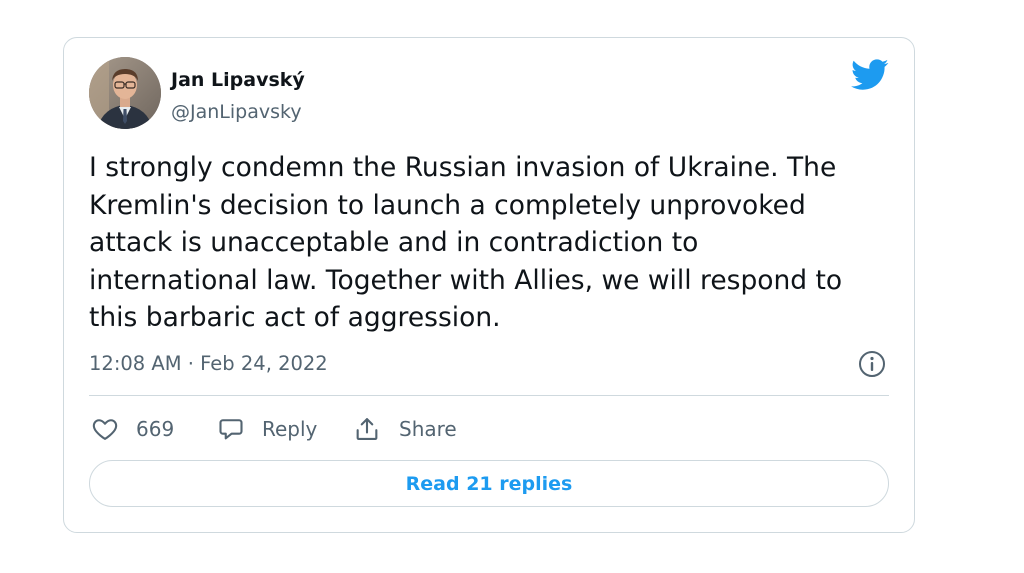 This screenshot has width=1024, height=573. Describe the element at coordinates (132, 429) in the screenshot. I see `like-button: 669` at that location.